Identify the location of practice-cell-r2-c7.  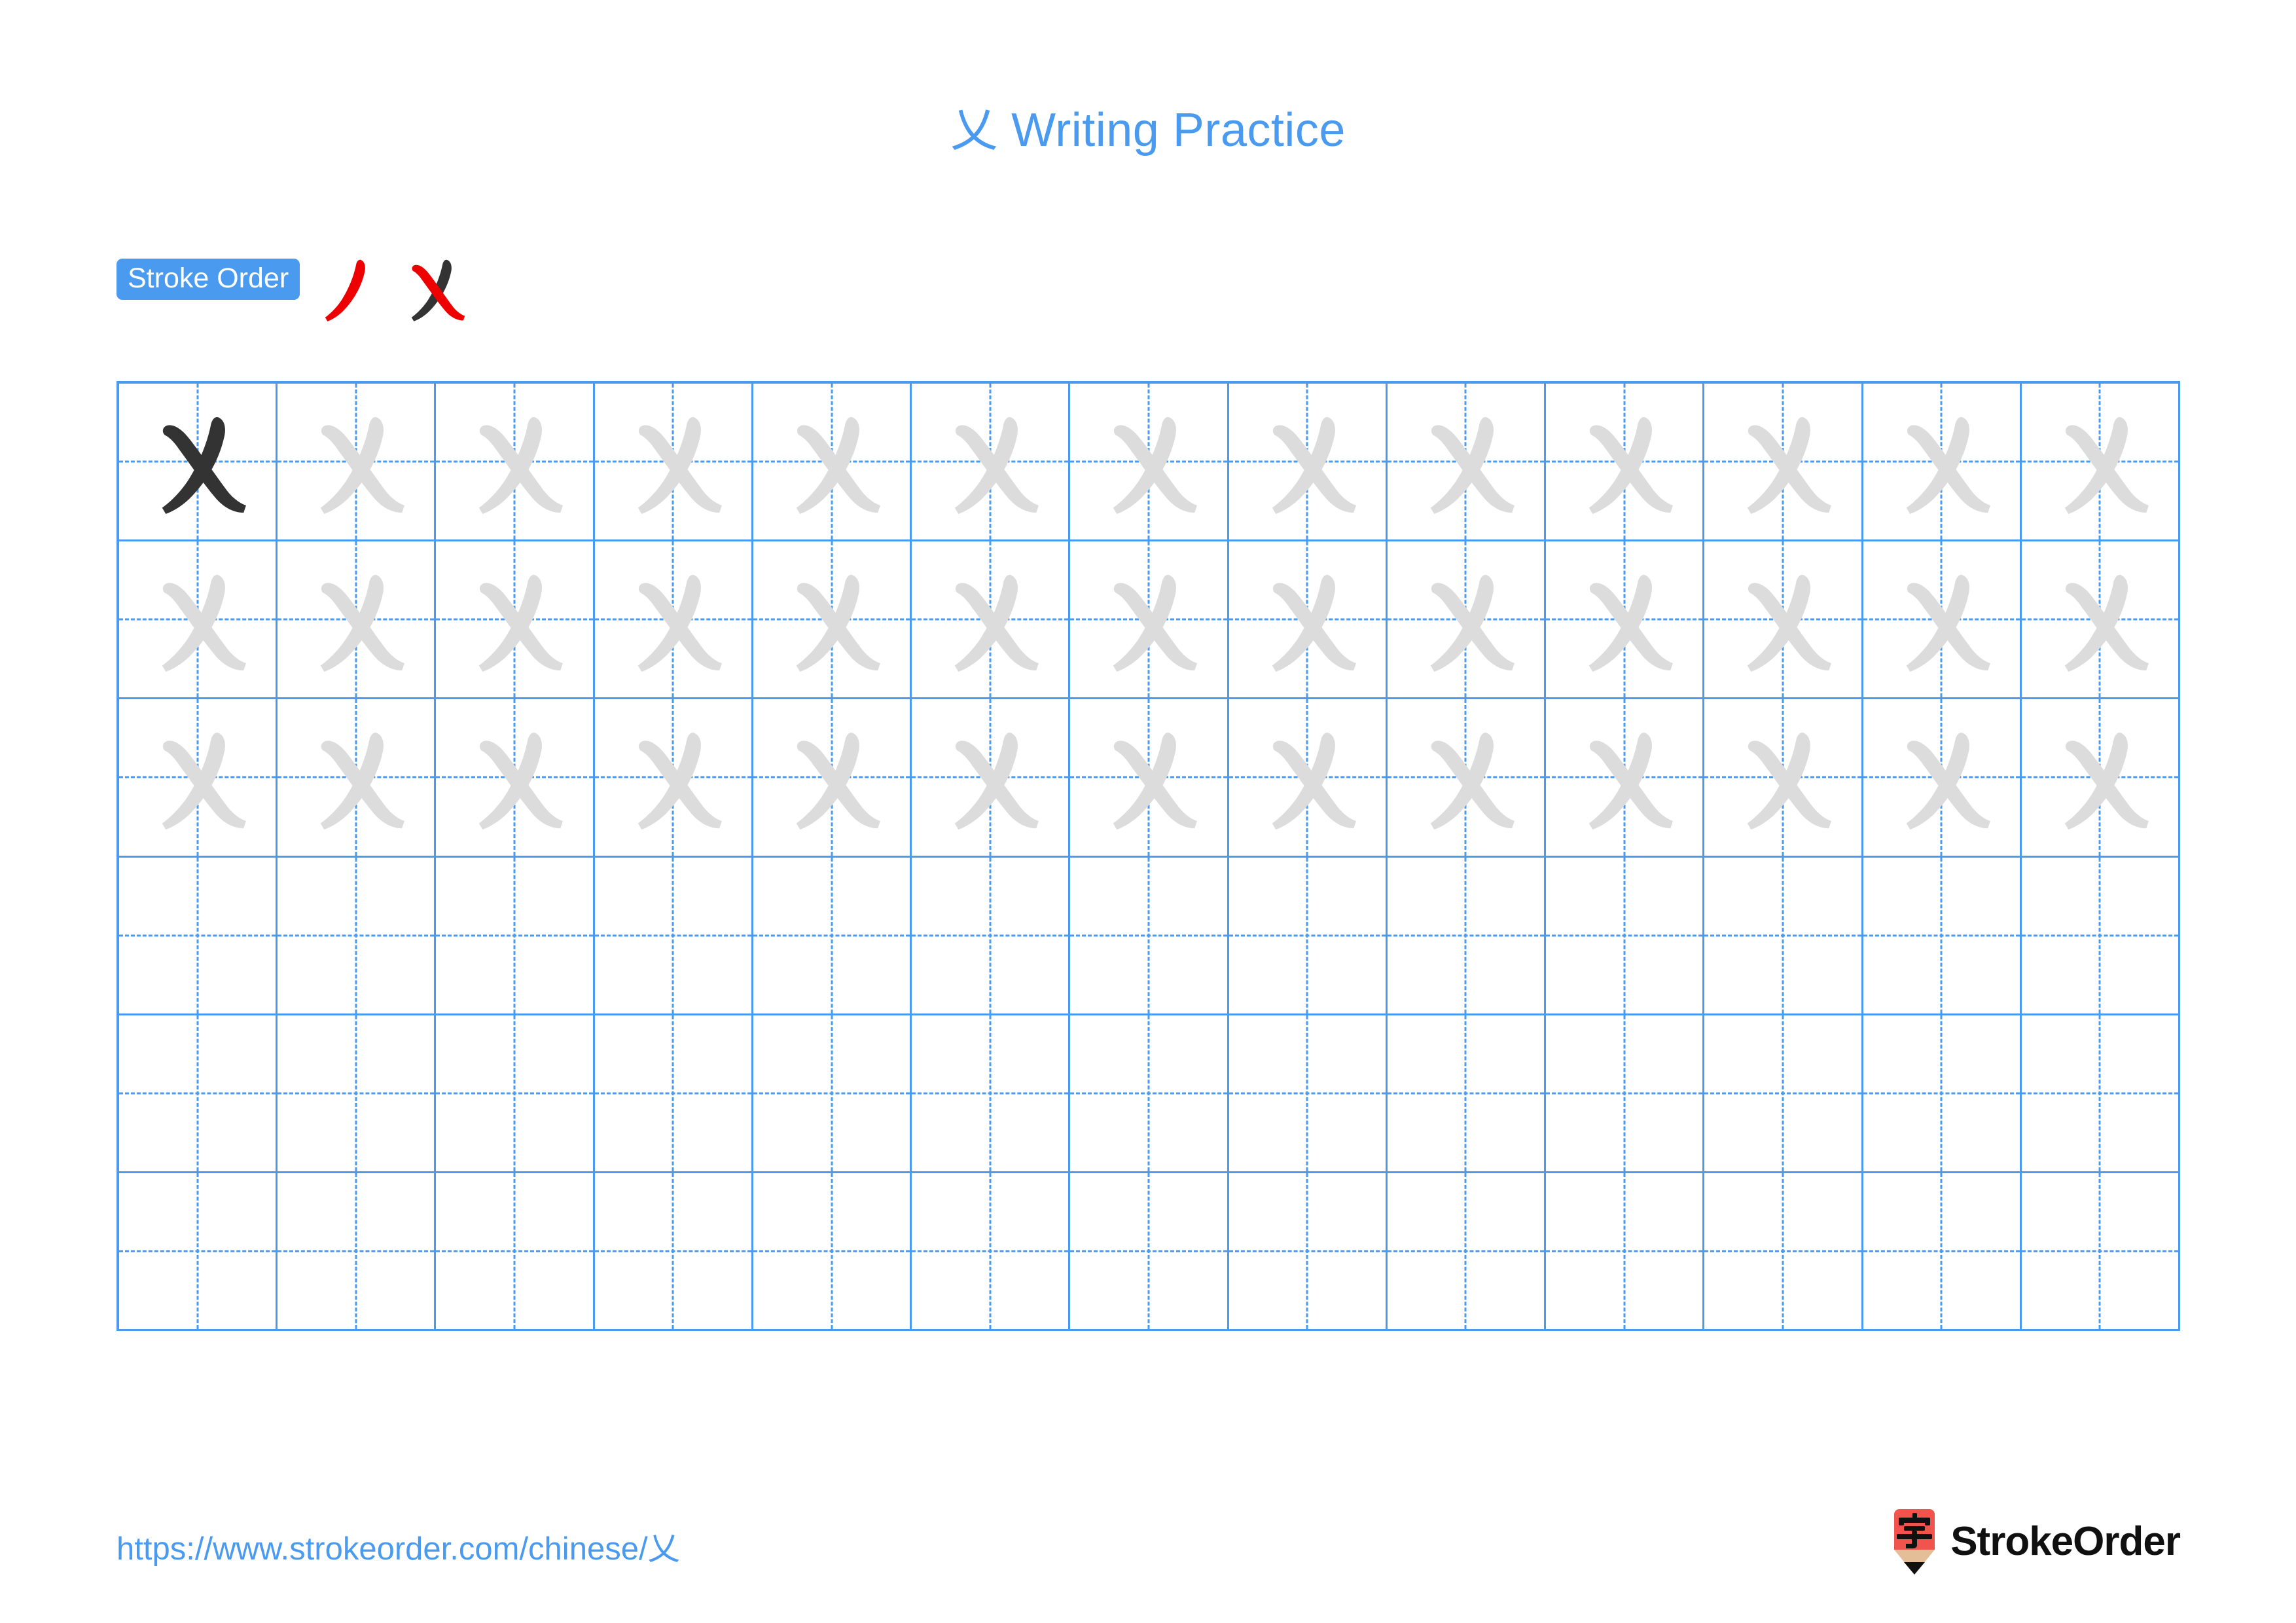
(1149, 620).